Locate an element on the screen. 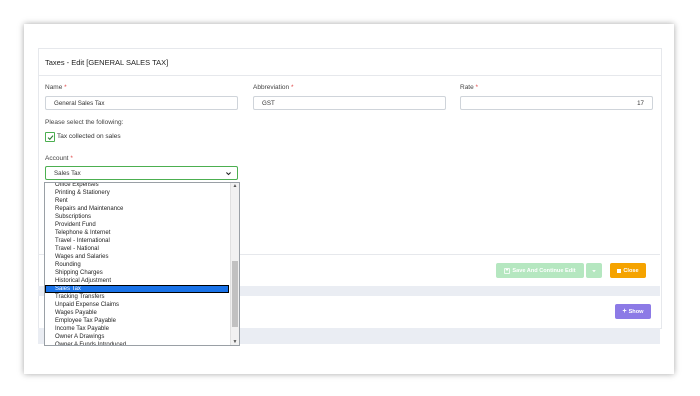  dropdown-option: Unpaid Expense Claims is located at coordinates (137, 305).